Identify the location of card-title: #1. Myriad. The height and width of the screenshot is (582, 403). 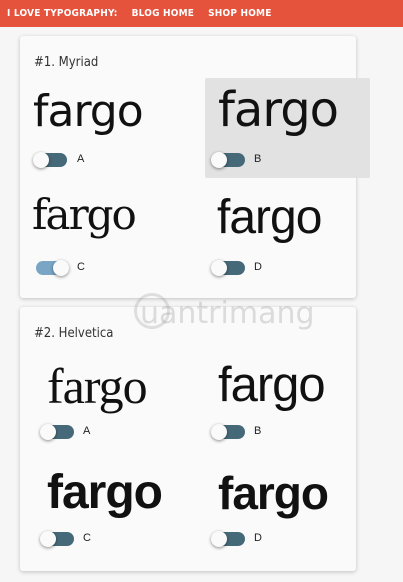
(66, 62).